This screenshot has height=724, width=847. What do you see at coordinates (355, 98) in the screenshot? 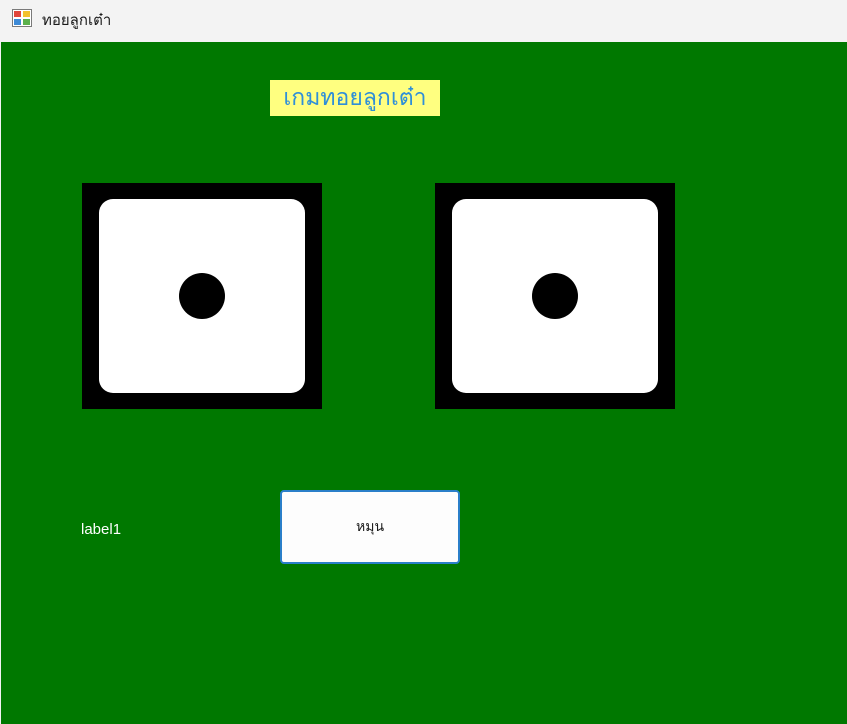
I see `game-heading: เกมทอยลูกเต๋า` at bounding box center [355, 98].